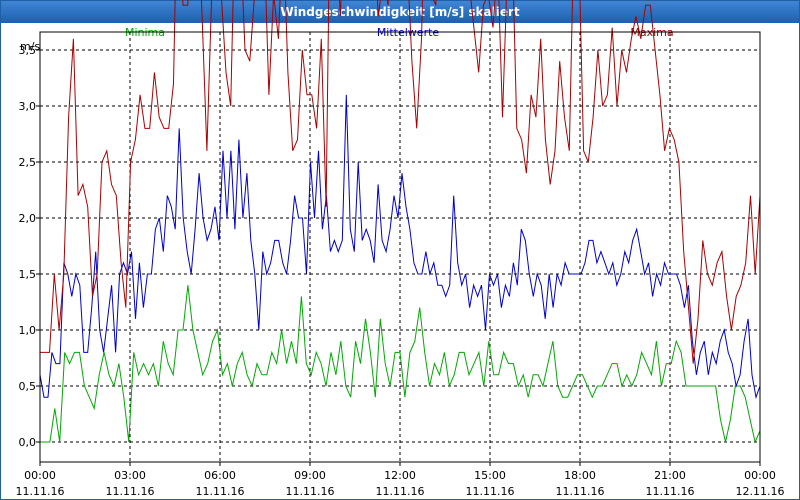 This screenshot has width=800, height=500. What do you see at coordinates (28, 442) in the screenshot?
I see `y-tick-label: 0,0` at bounding box center [28, 442].